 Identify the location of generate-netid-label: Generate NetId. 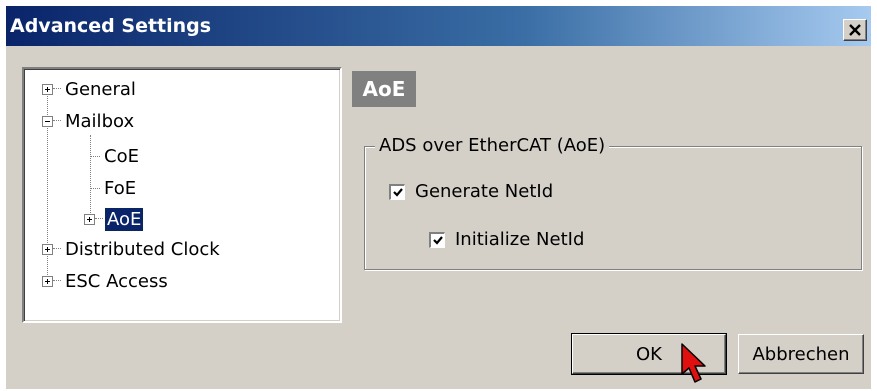
(484, 191).